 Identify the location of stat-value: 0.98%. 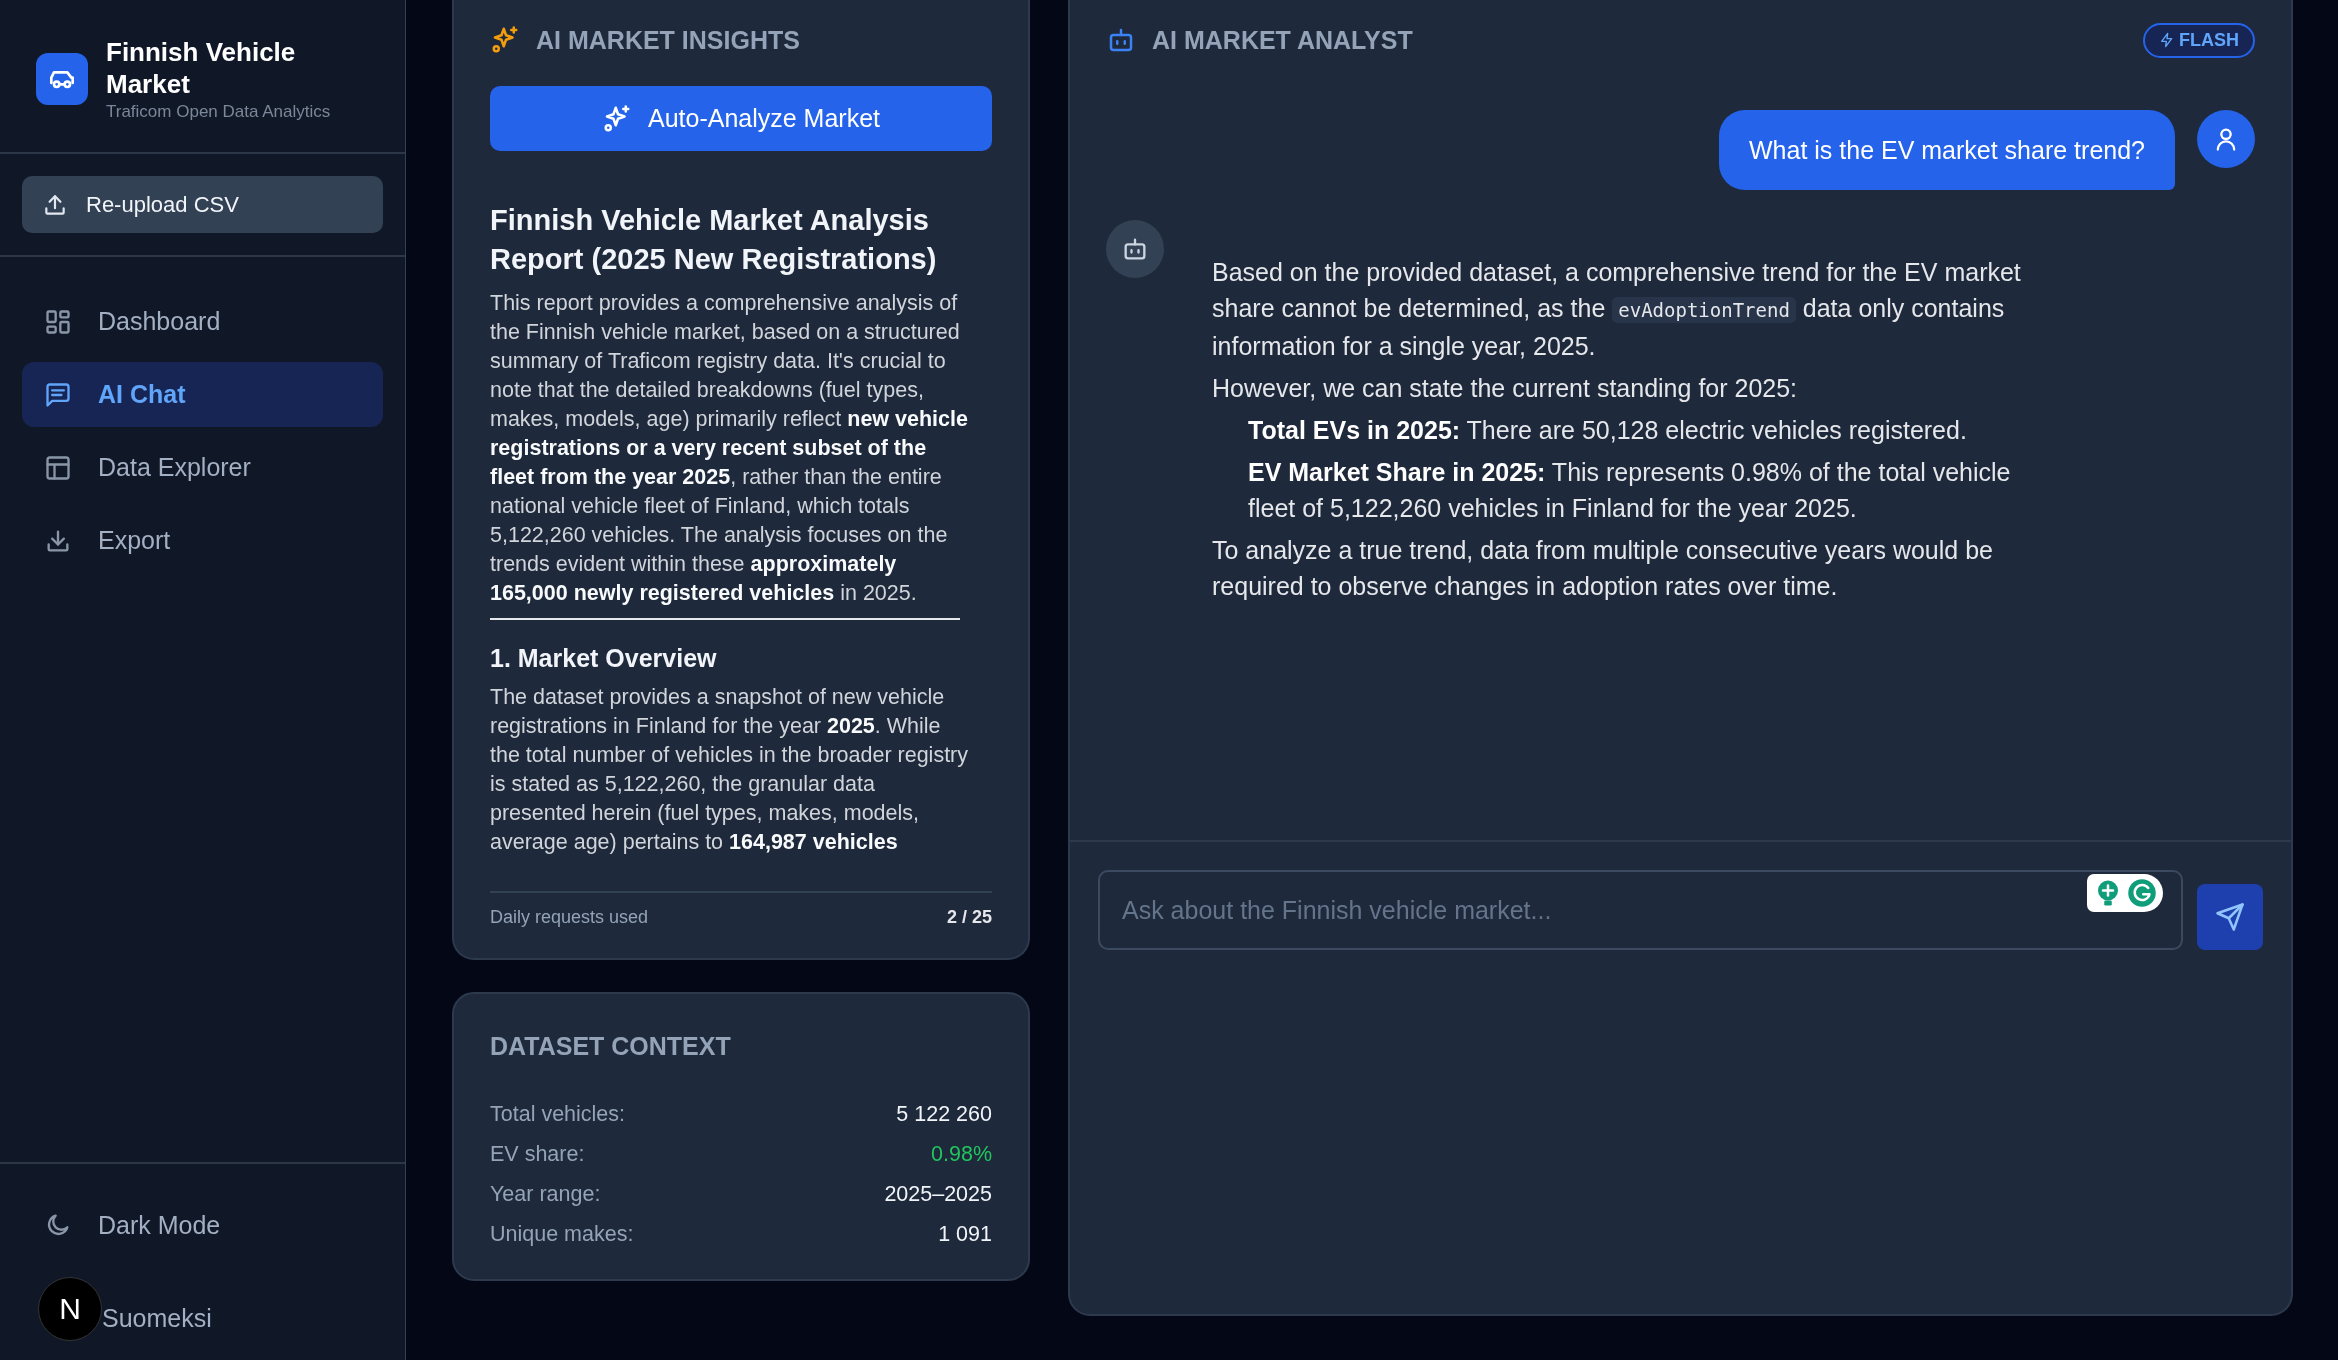
(961, 1154).